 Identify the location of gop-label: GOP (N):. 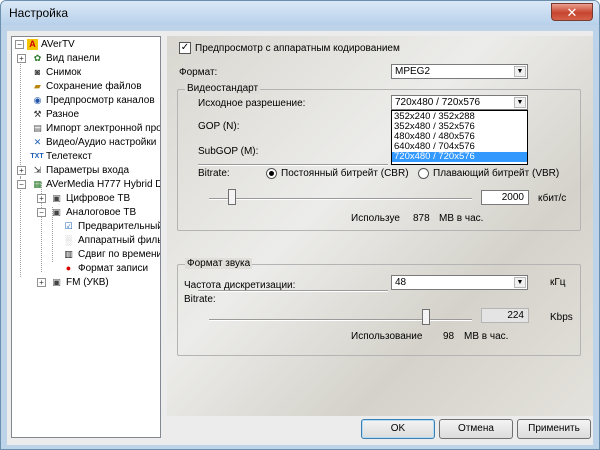
(219, 126).